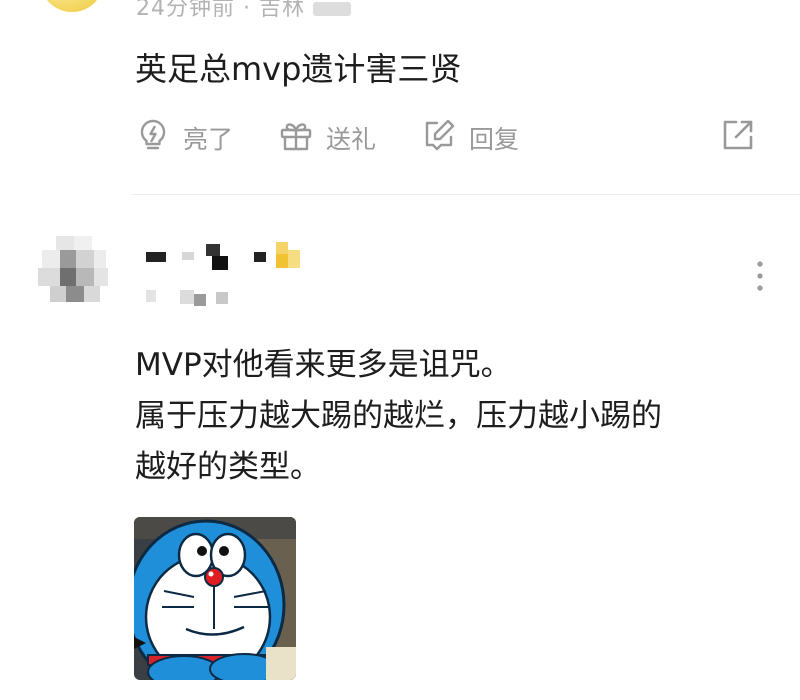 This screenshot has height=700, width=800. Describe the element at coordinates (208, 139) in the screenshot. I see `like-label: 亮了` at that location.